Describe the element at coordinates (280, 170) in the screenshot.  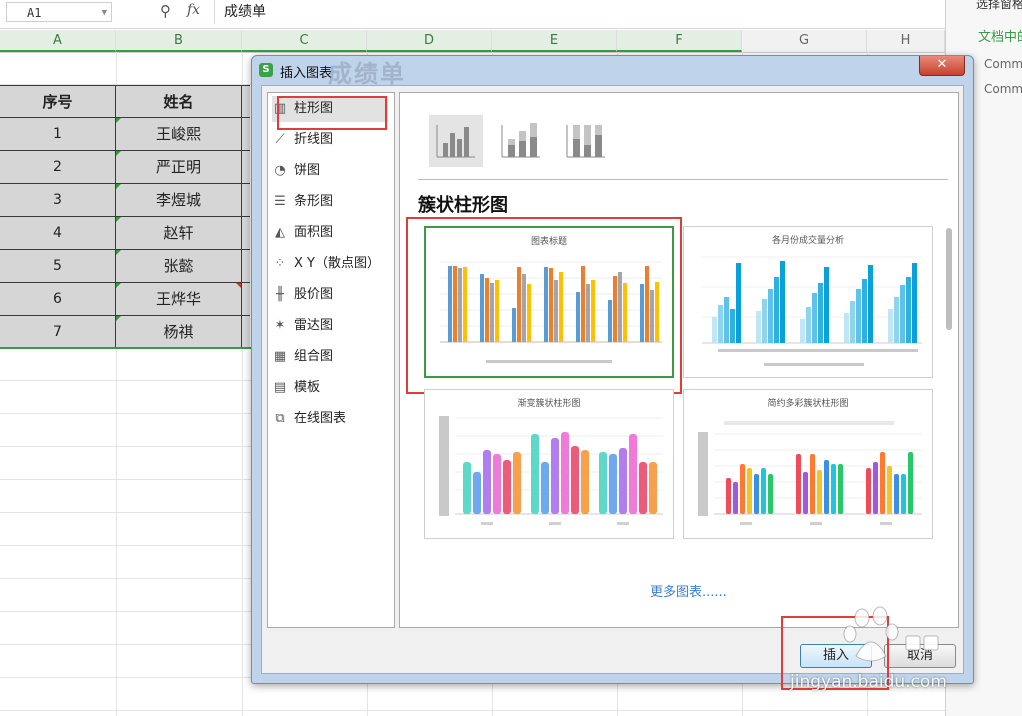
I see `pie-chart-icon: ◔` at that location.